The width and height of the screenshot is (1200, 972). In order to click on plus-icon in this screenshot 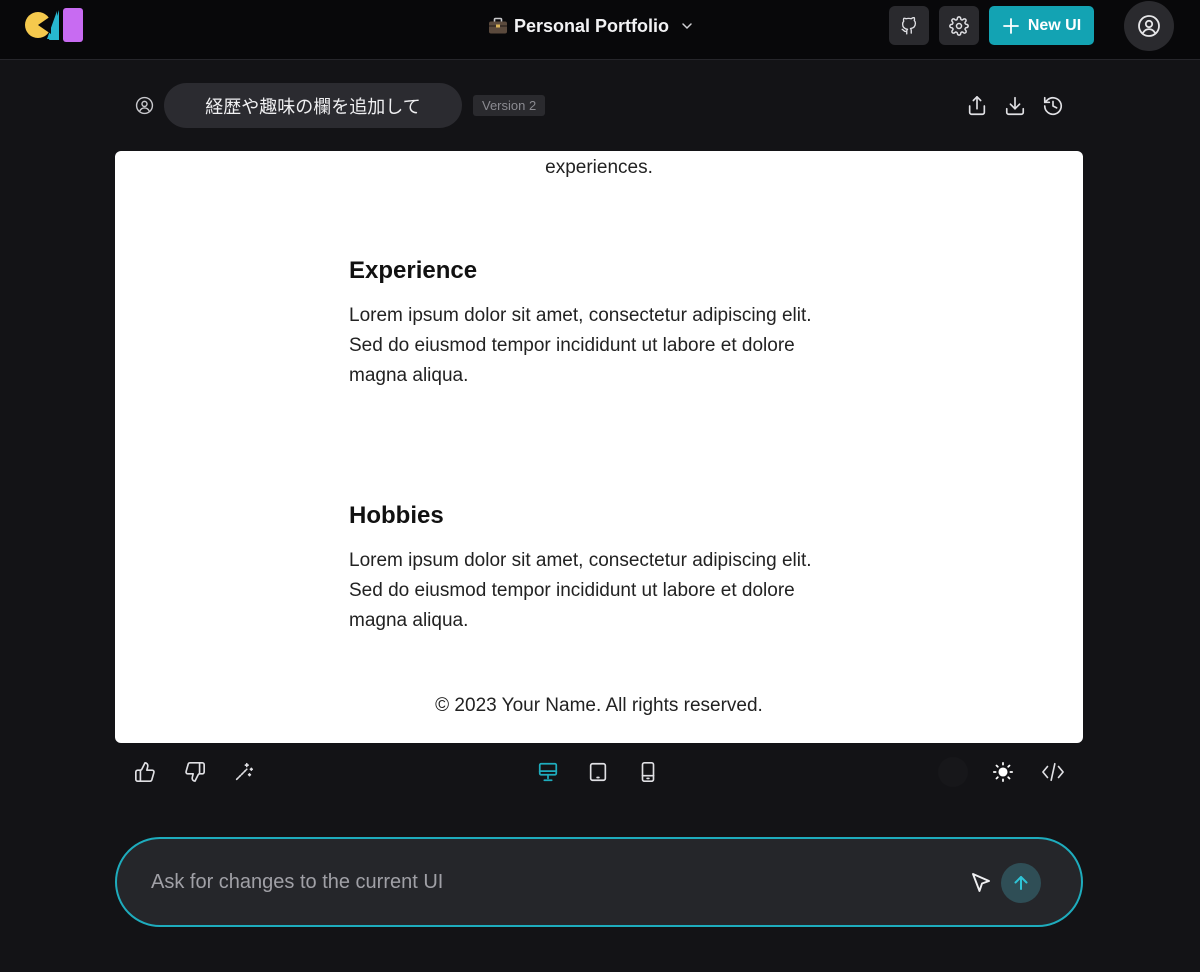, I will do `click(1011, 26)`.